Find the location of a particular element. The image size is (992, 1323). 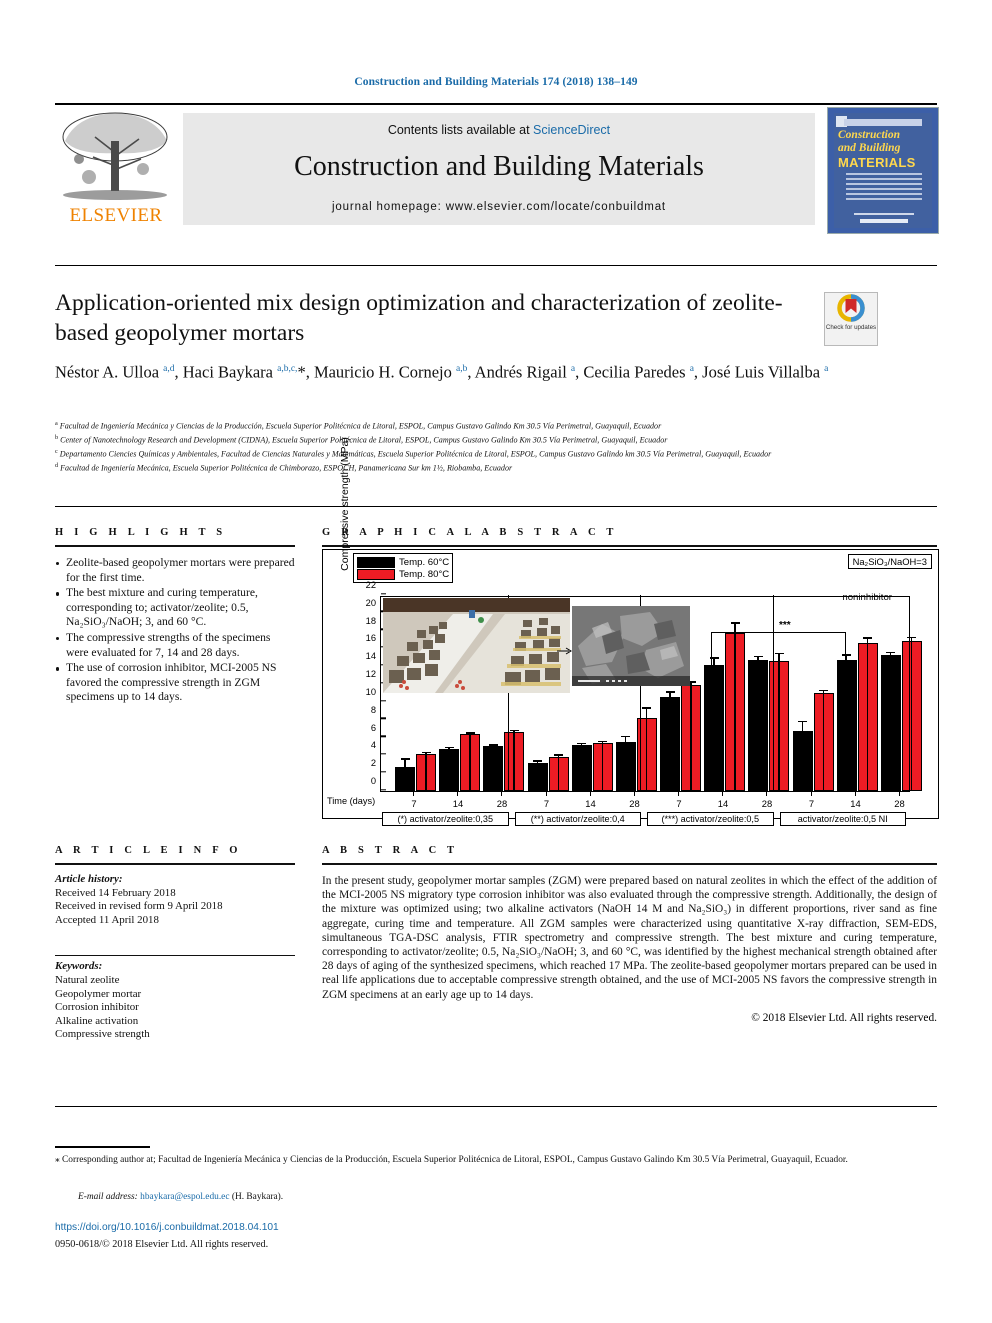

group-label: (**) activator/zeolite:0,4 is located at coordinates (577, 819).